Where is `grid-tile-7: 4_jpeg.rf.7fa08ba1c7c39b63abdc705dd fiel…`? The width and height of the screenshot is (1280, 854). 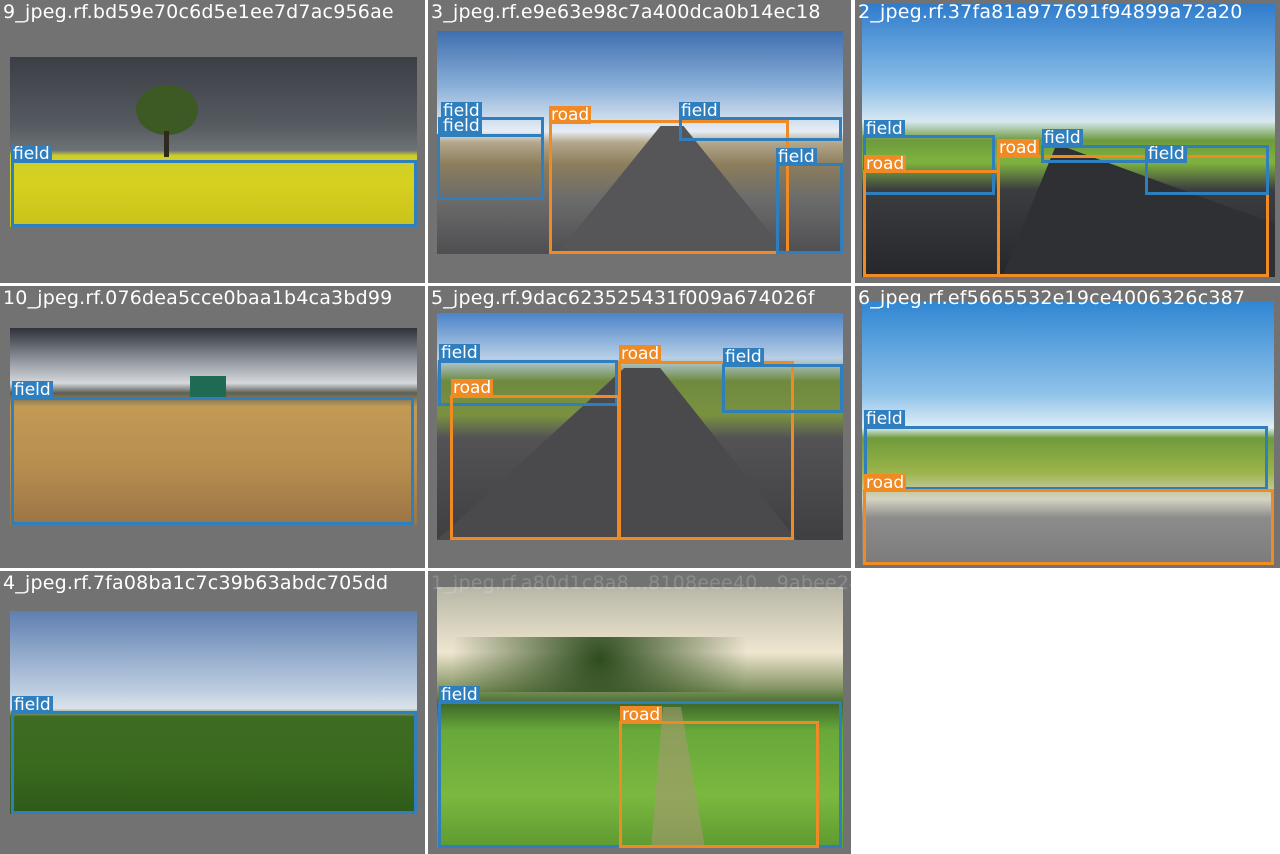
grid-tile-7: 4_jpeg.rf.7fa08ba1c7c39b63abdc705dd fiel… is located at coordinates (212, 712).